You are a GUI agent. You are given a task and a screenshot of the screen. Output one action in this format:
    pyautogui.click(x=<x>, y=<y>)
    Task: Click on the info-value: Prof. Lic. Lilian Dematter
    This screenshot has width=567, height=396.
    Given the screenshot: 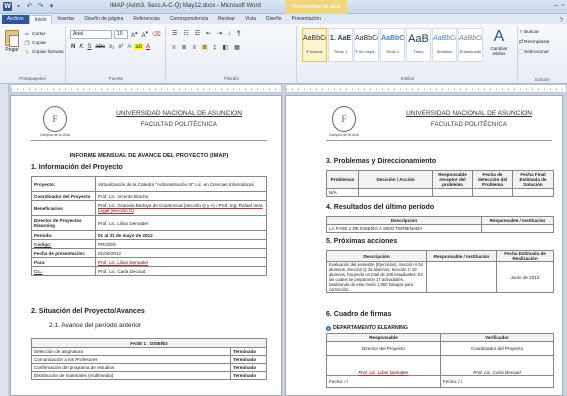 What is the action you would take?
    pyautogui.click(x=181, y=262)
    